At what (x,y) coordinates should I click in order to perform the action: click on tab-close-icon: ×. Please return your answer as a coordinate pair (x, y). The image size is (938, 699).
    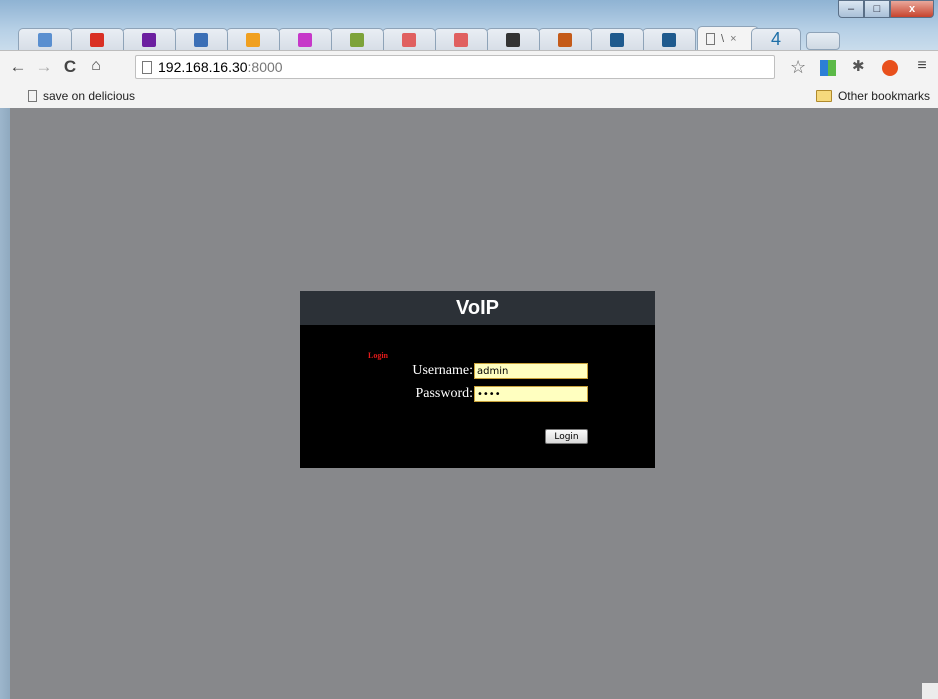
    Looking at the image, I should click on (733, 39).